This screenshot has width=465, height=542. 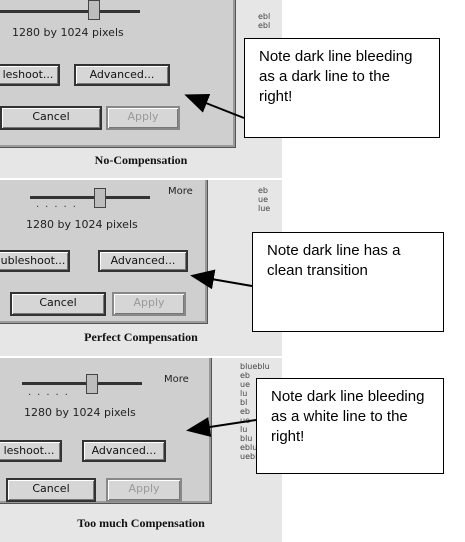 What do you see at coordinates (221, 427) in the screenshot?
I see `arrow-too-much-compensation` at bounding box center [221, 427].